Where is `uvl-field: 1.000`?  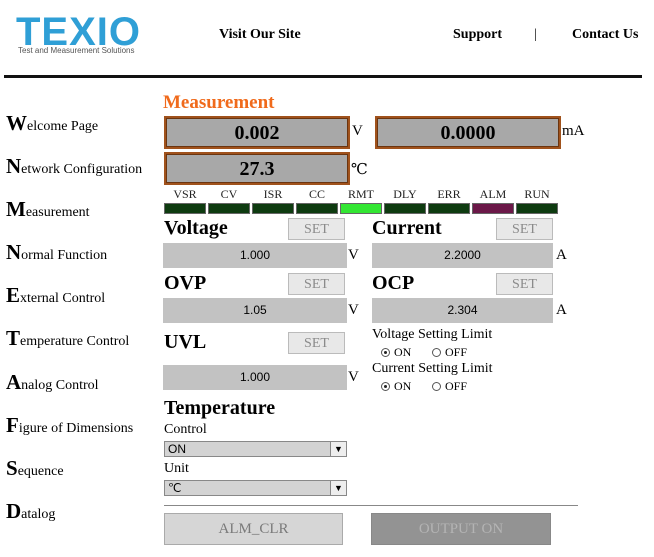 uvl-field: 1.000 is located at coordinates (255, 377).